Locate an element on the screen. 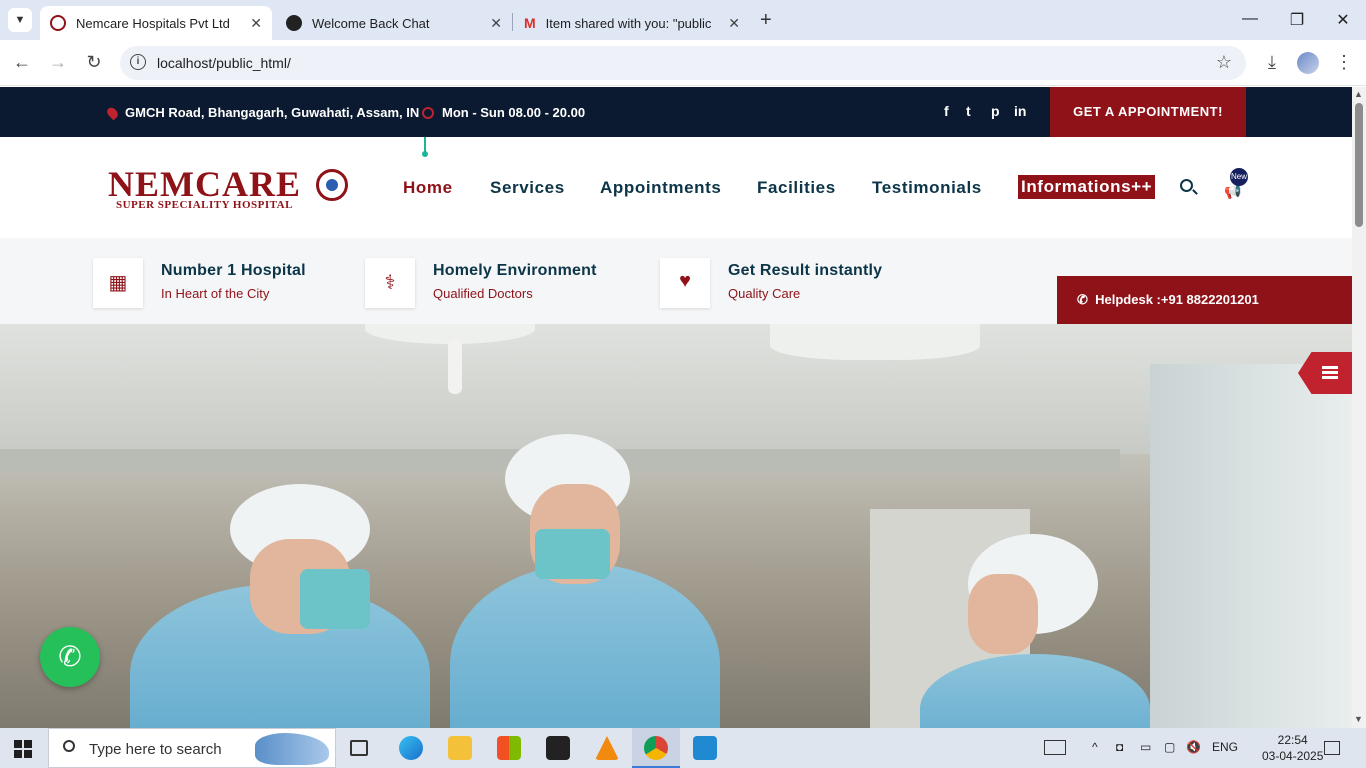  feature-subtitle: Qualified Doctors is located at coordinates (483, 293).